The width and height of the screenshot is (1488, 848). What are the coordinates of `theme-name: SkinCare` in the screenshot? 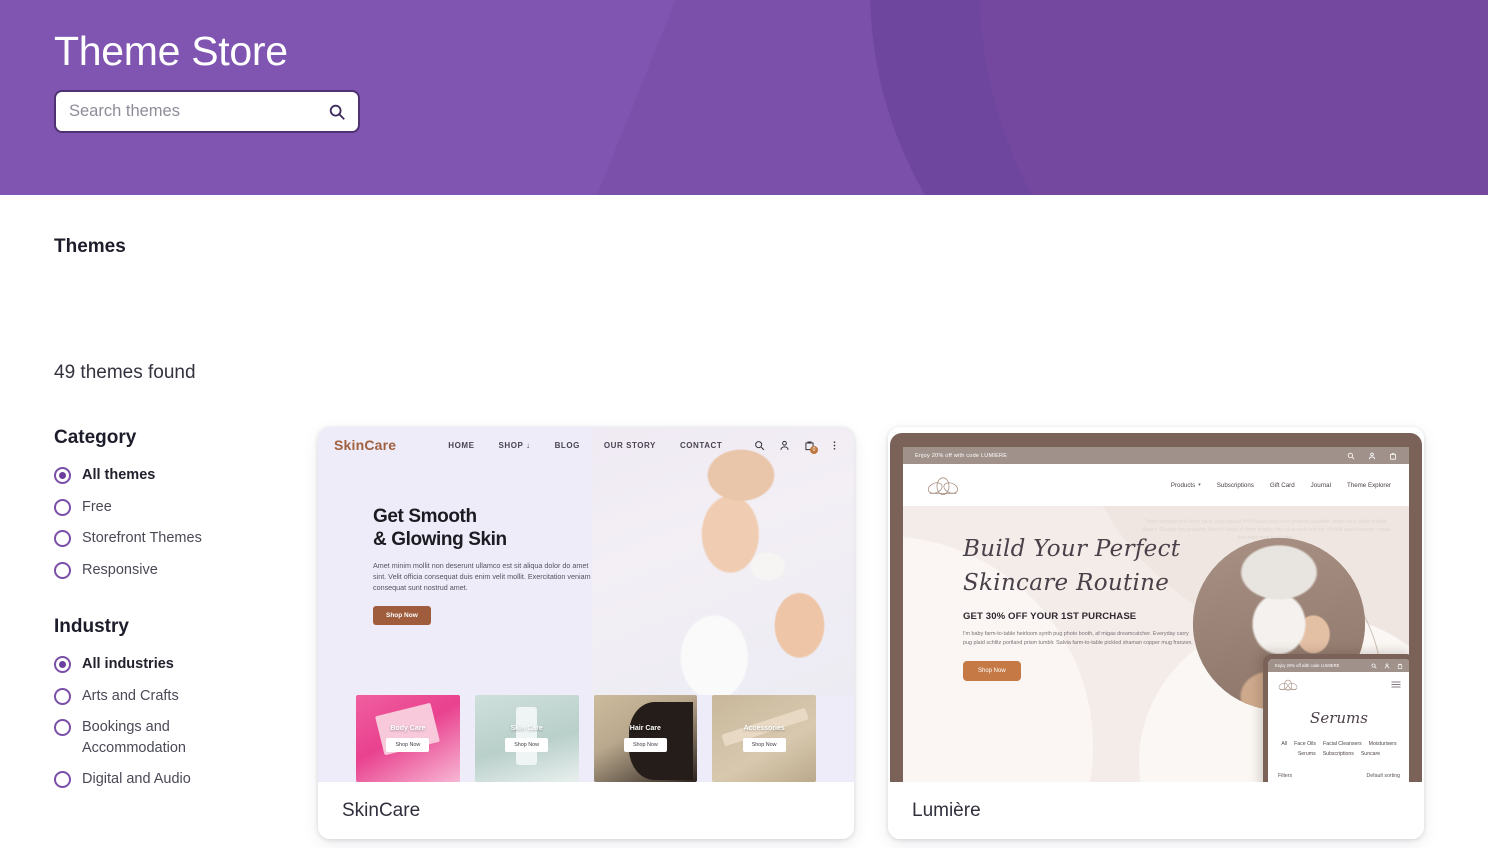 It's located at (381, 810).